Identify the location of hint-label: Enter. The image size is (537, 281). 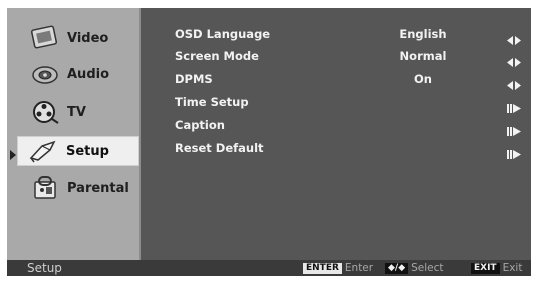
(359, 268).